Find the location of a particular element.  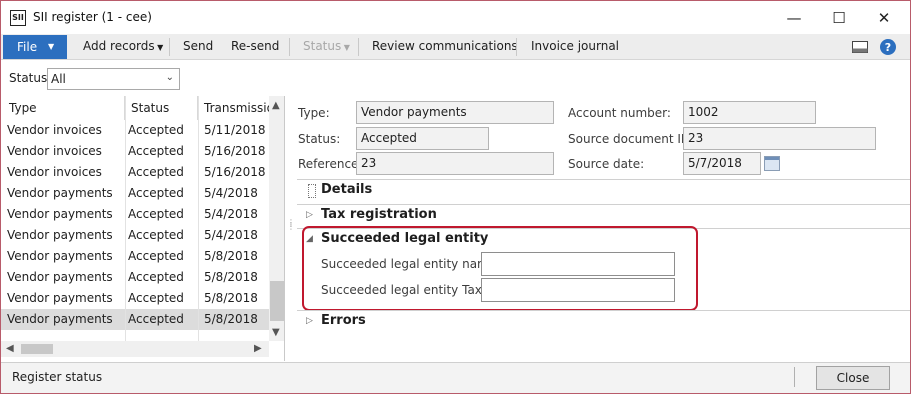

table-row: Vendor invoices Accepted 5/11/2018 is located at coordinates (135, 130).